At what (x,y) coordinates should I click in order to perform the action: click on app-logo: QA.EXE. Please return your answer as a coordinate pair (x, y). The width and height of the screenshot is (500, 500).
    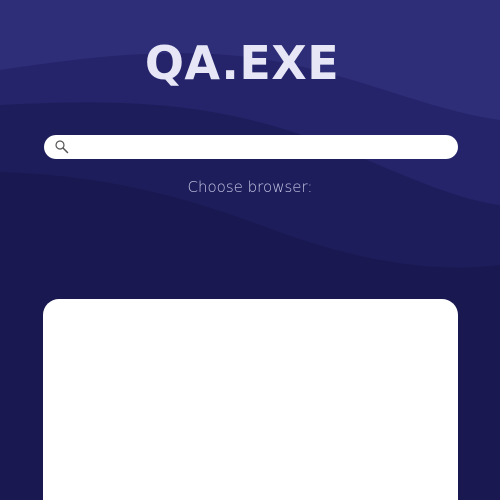
    Looking at the image, I should click on (250, 63).